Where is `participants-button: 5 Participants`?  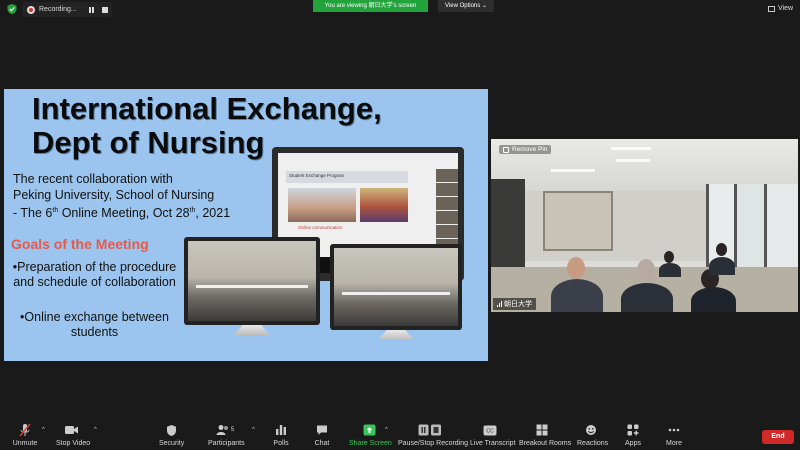 participants-button: 5 Participants is located at coordinates (226, 435).